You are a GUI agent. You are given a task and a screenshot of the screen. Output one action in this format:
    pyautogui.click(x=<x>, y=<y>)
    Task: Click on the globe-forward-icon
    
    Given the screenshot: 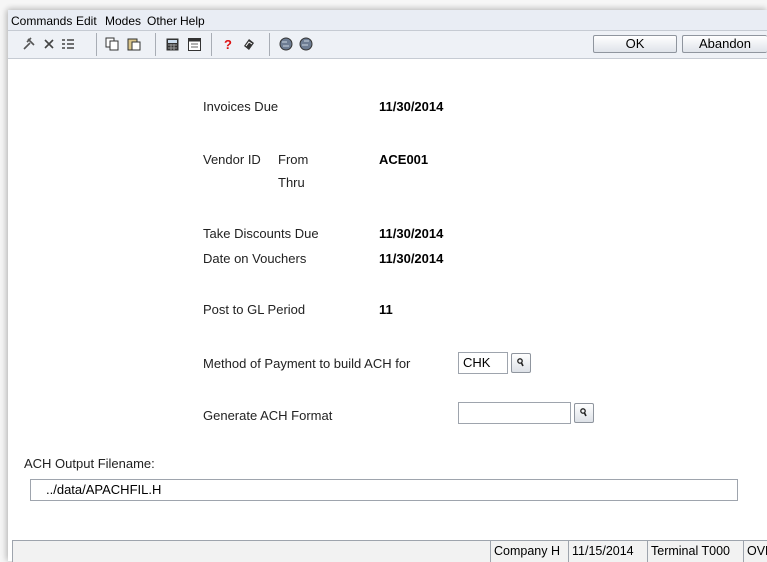 What is the action you would take?
    pyautogui.click(x=306, y=44)
    